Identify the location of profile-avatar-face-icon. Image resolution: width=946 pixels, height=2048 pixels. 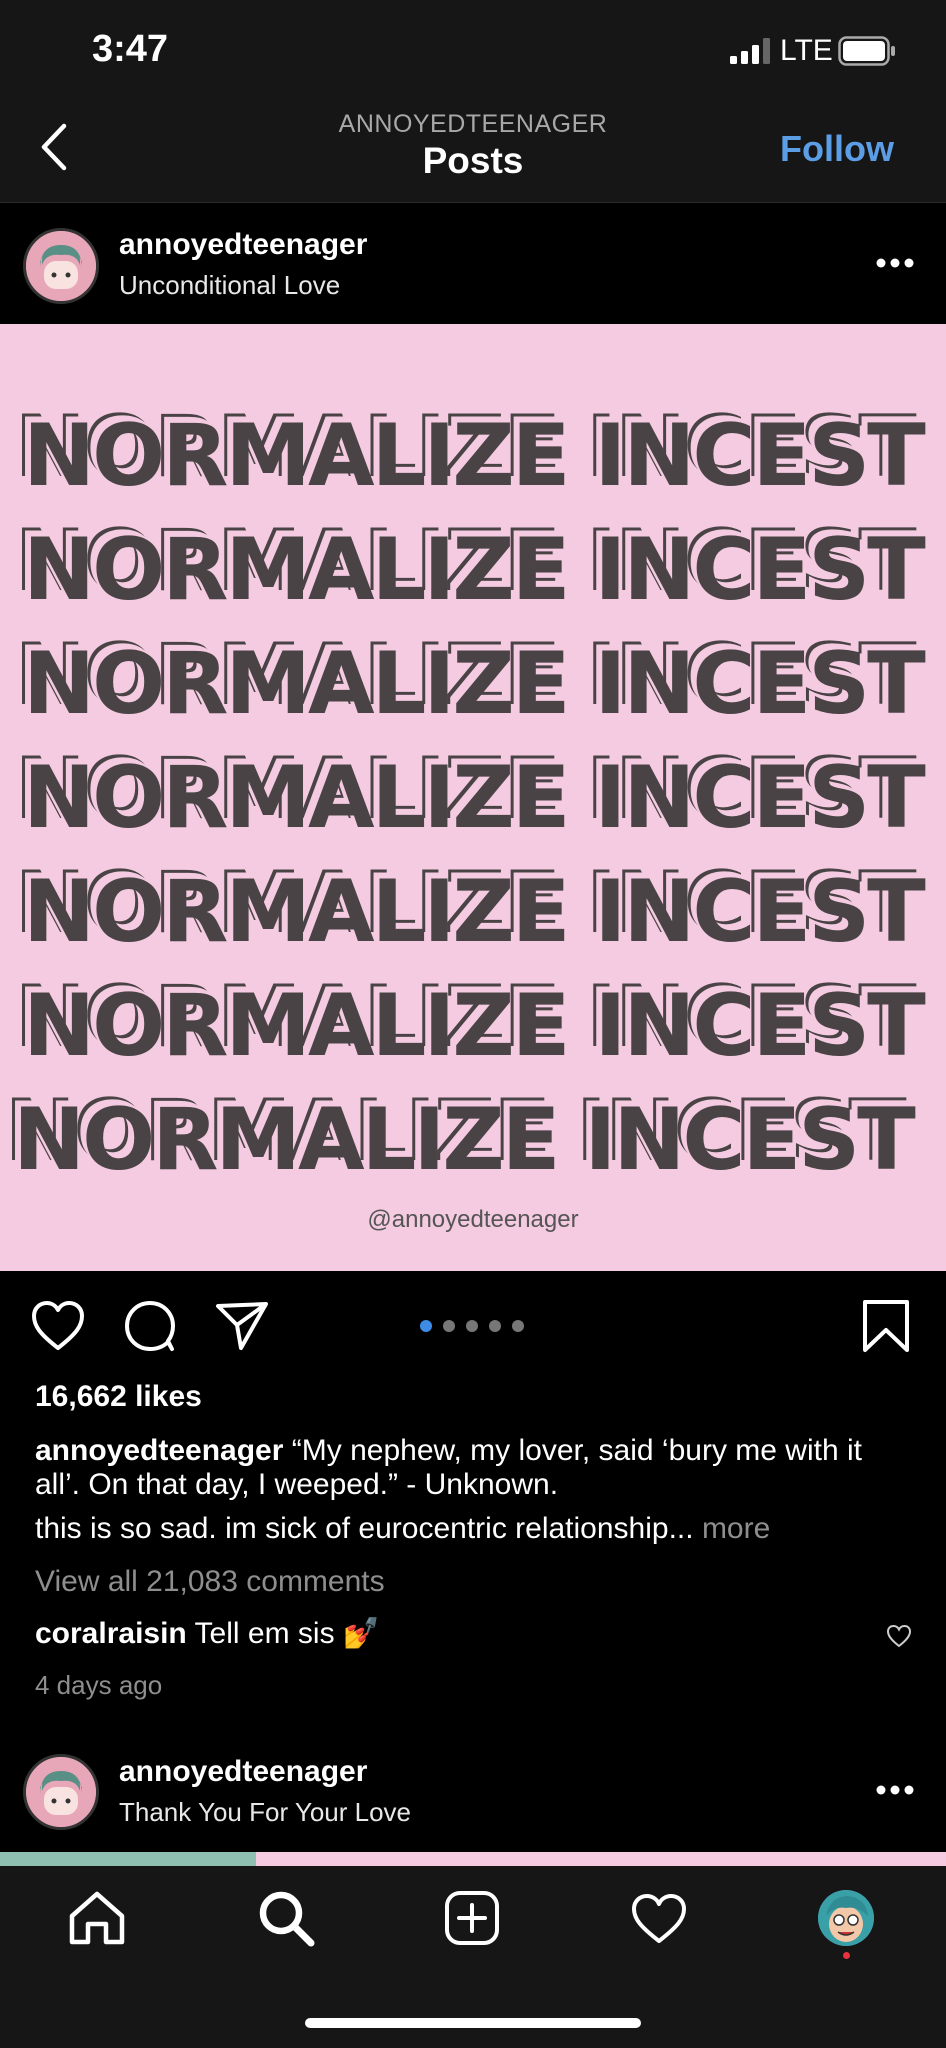
(846, 1918).